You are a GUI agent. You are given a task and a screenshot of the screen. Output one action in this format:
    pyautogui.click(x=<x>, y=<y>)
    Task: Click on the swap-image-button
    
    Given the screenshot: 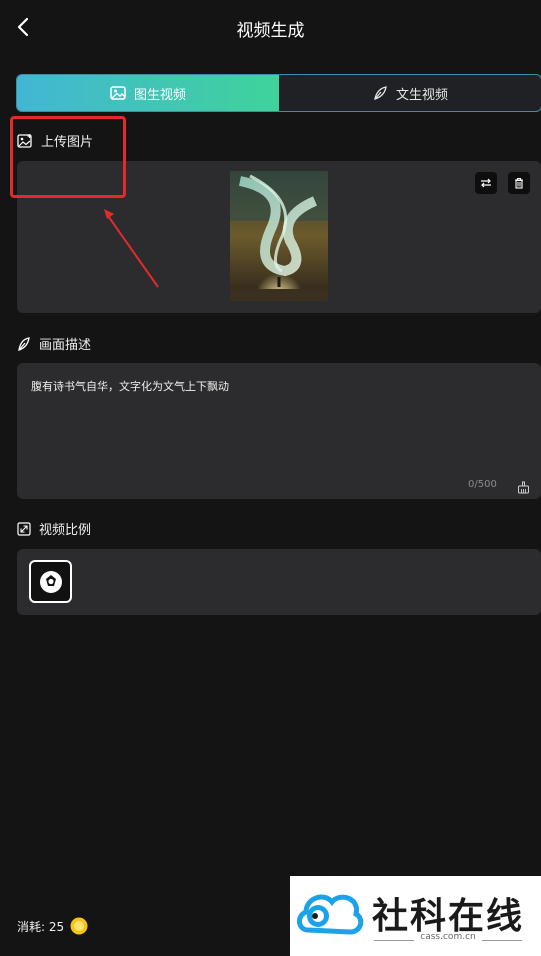 What is the action you would take?
    pyautogui.click(x=486, y=183)
    